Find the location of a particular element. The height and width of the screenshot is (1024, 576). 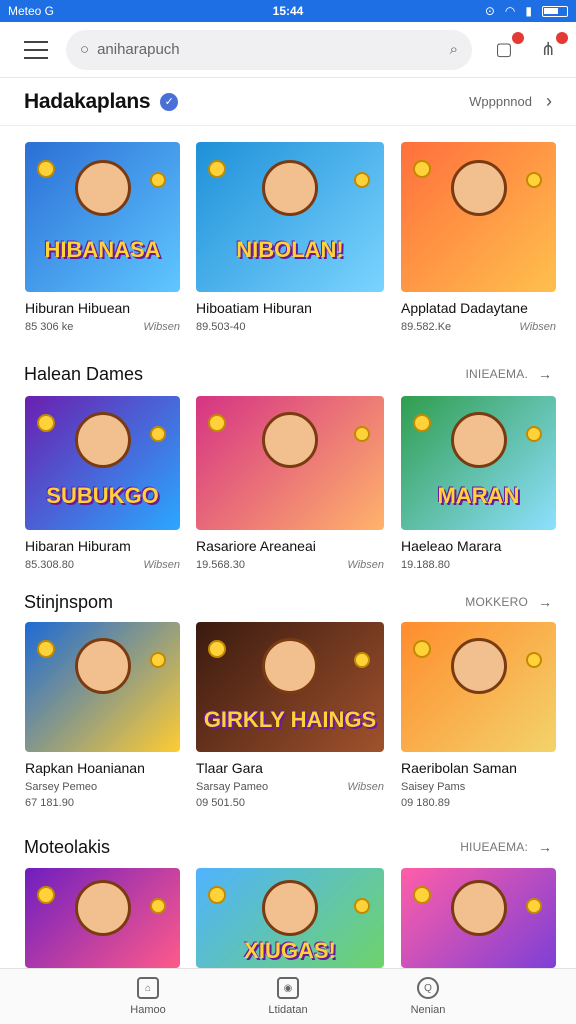

game-title: Hibaran Hiburam is located at coordinates (78, 546).